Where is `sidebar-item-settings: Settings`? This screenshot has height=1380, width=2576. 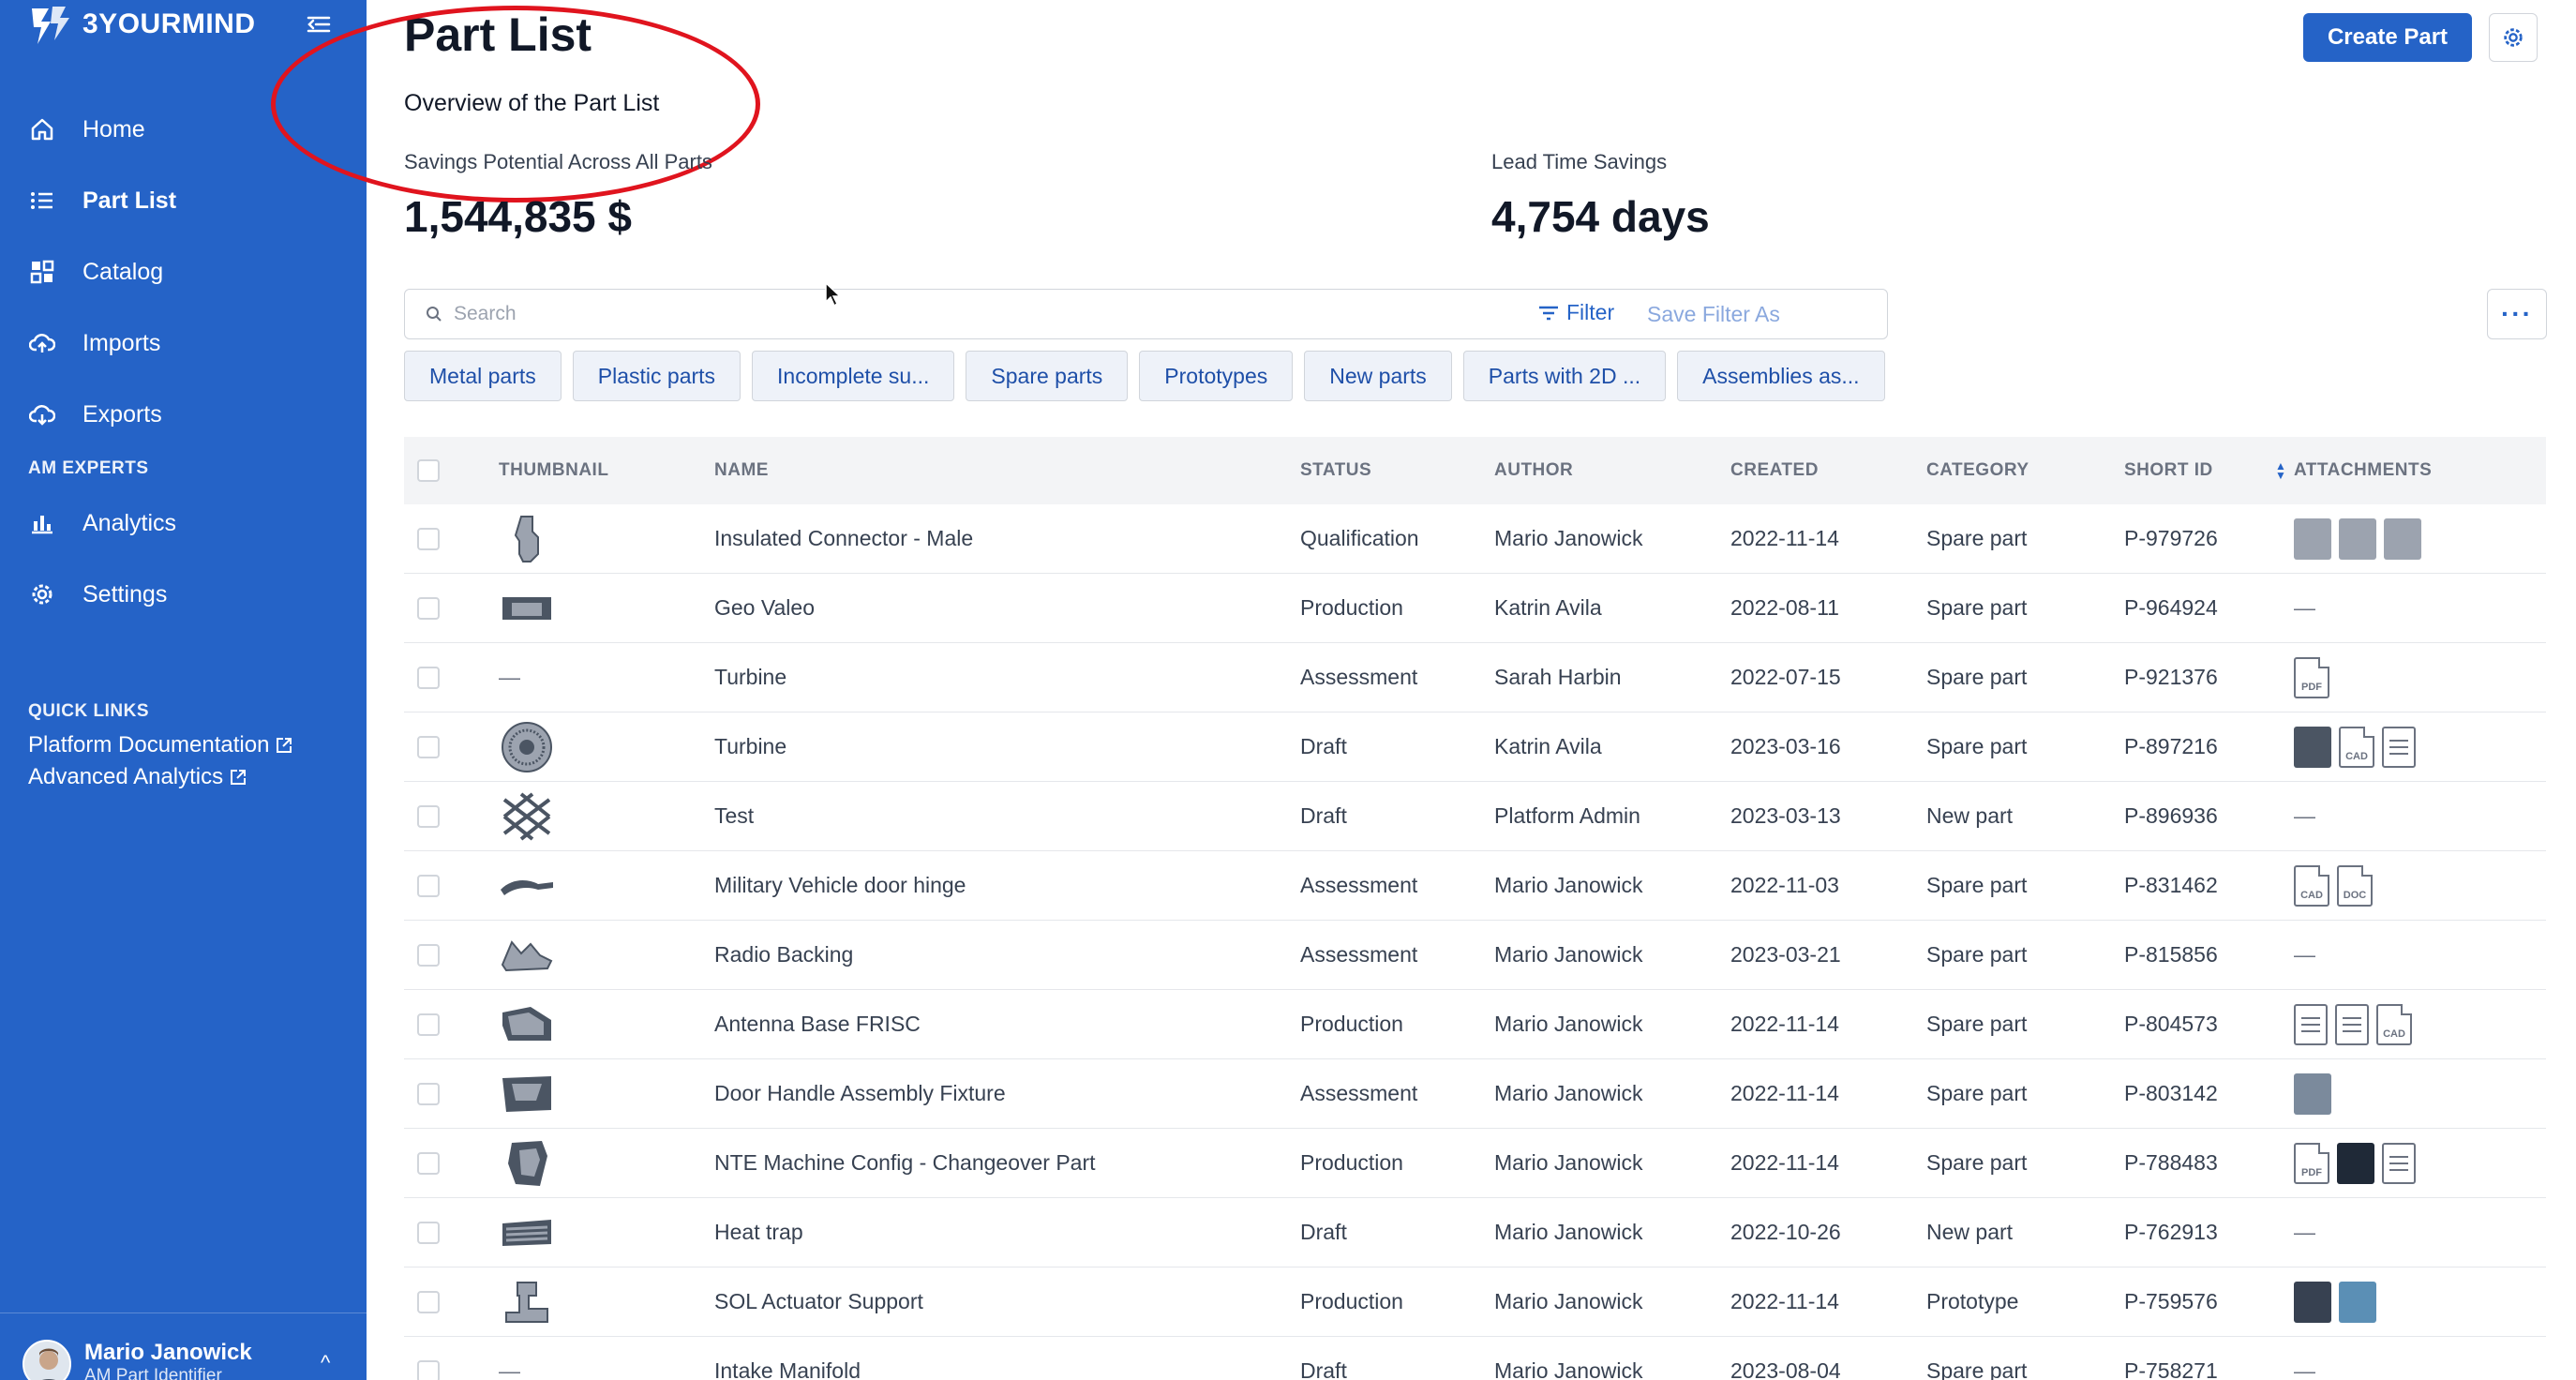
sidebar-item-settings: Settings is located at coordinates (184, 594).